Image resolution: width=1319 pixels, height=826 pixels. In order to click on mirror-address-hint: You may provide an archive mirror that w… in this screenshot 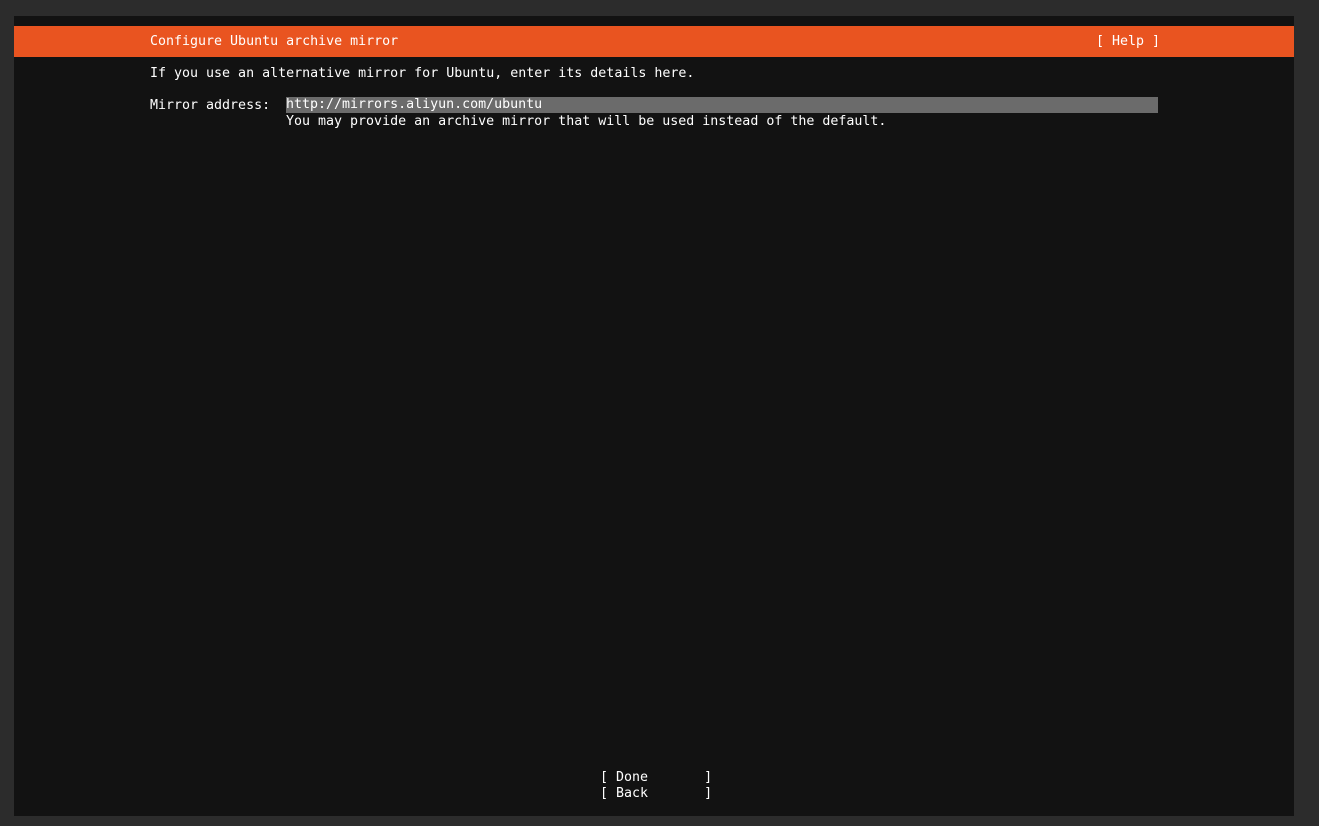, I will do `click(586, 121)`.